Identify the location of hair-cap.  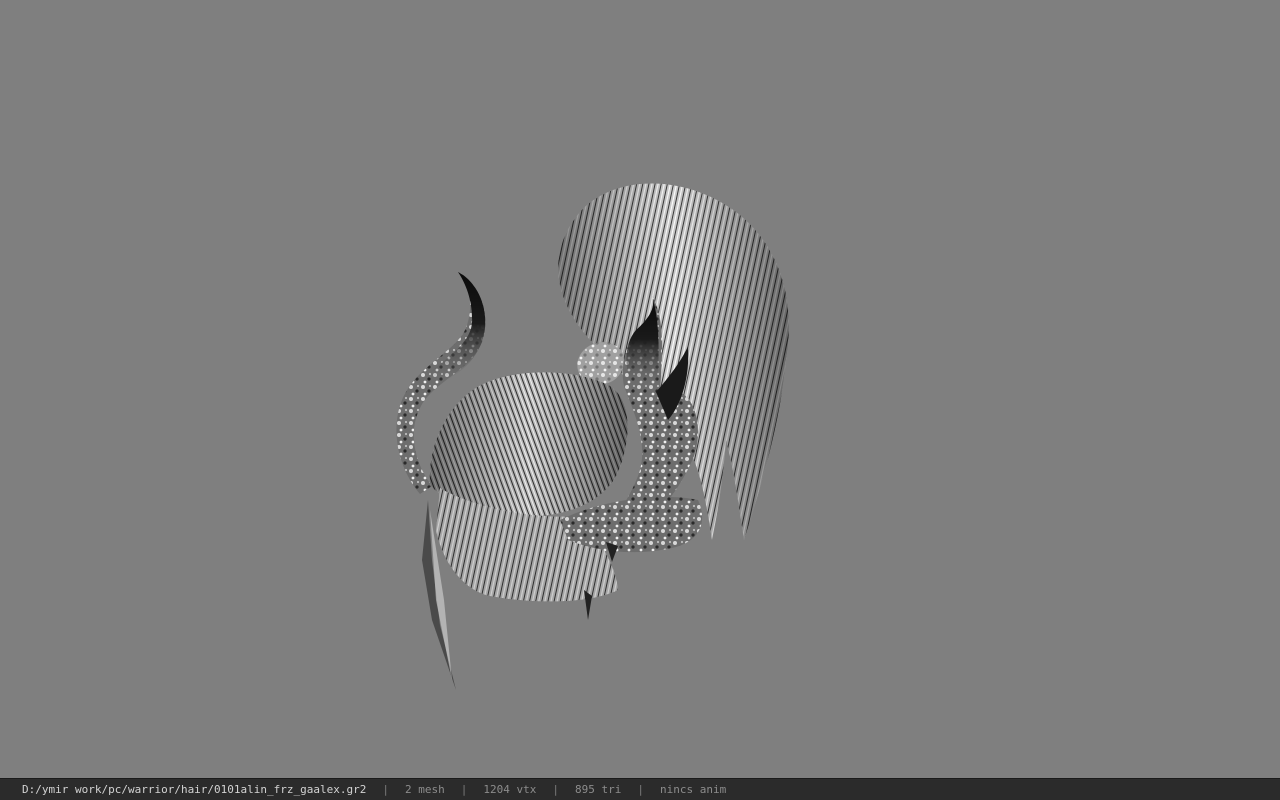
(528, 487).